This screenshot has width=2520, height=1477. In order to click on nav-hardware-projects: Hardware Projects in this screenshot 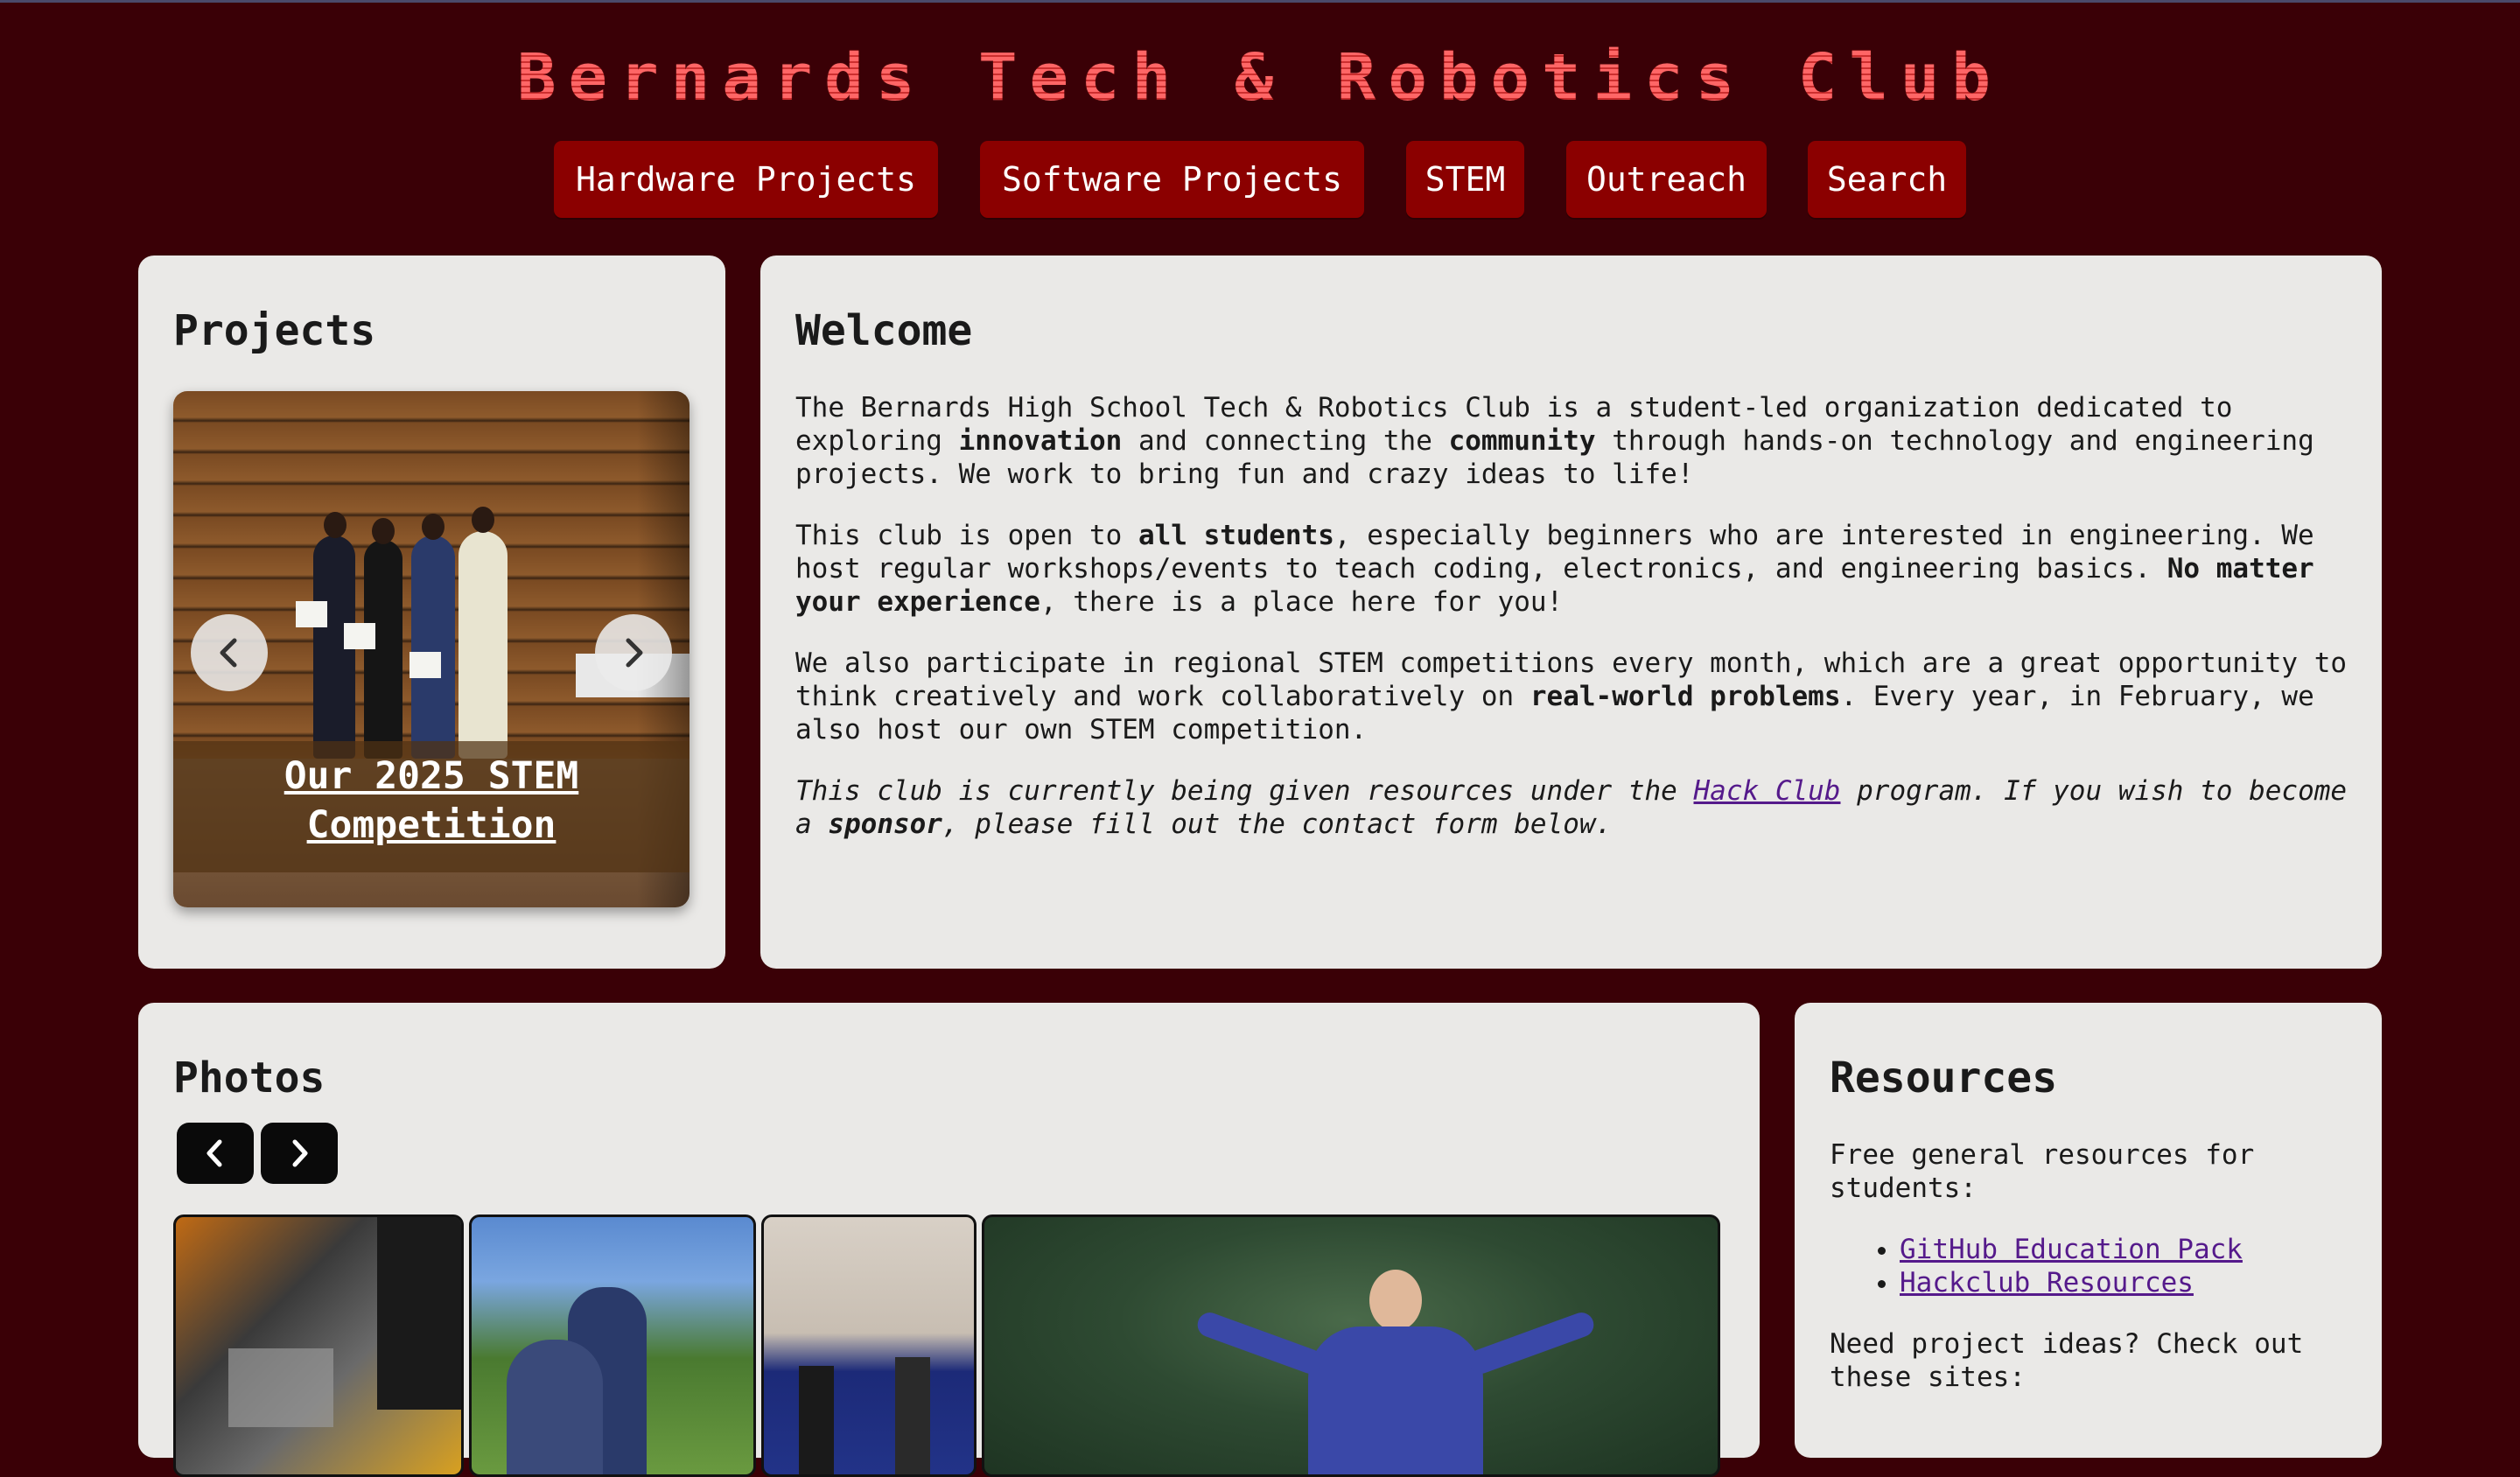, I will do `click(746, 179)`.